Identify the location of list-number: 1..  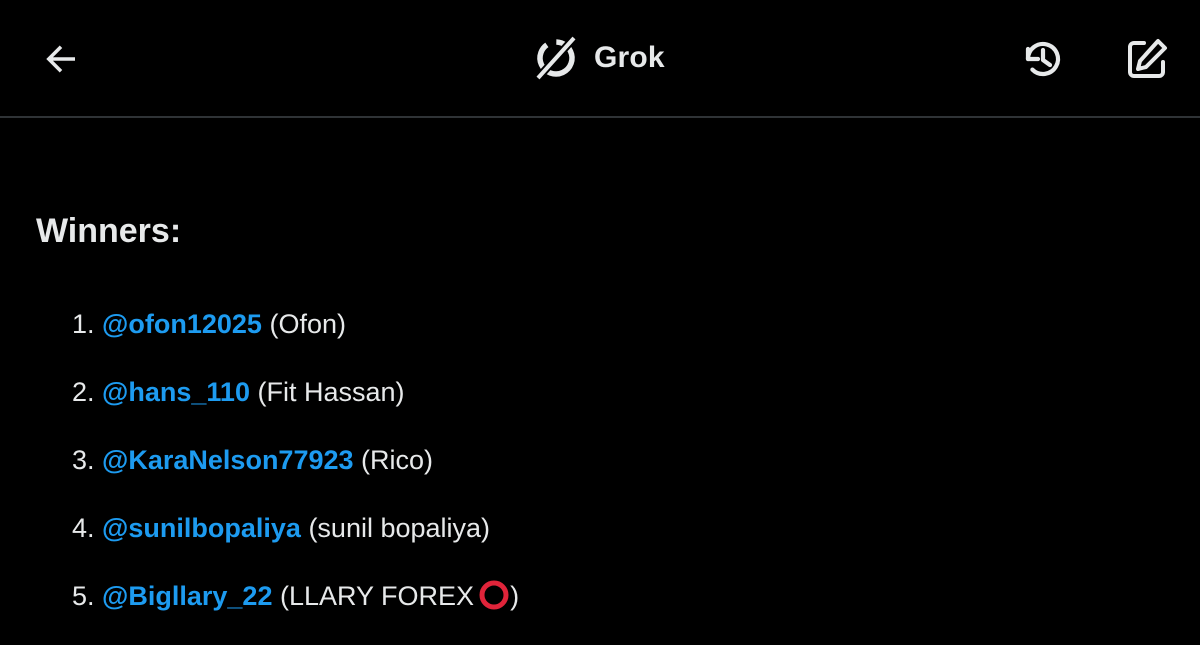
(83, 324).